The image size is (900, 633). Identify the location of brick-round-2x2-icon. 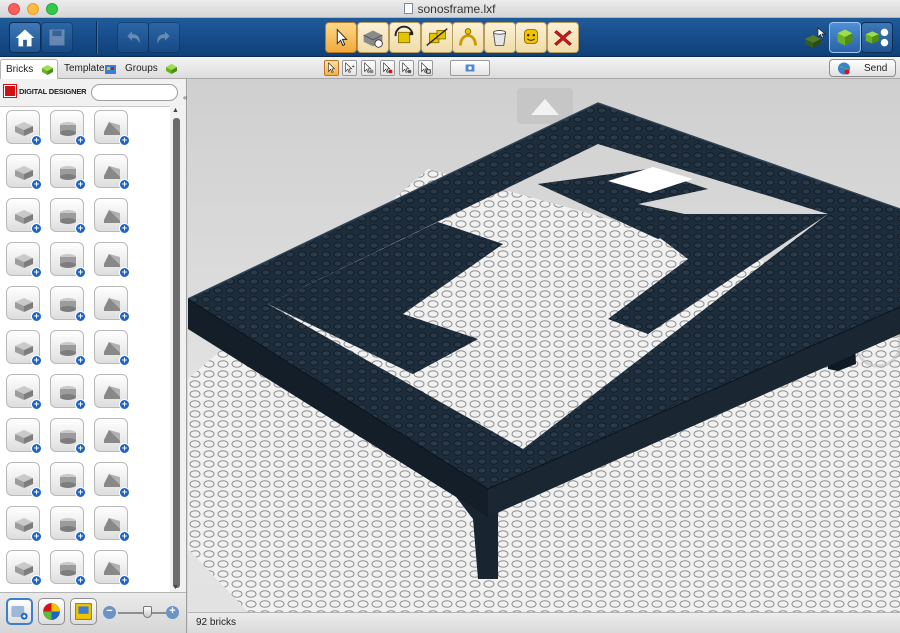
(68, 129).